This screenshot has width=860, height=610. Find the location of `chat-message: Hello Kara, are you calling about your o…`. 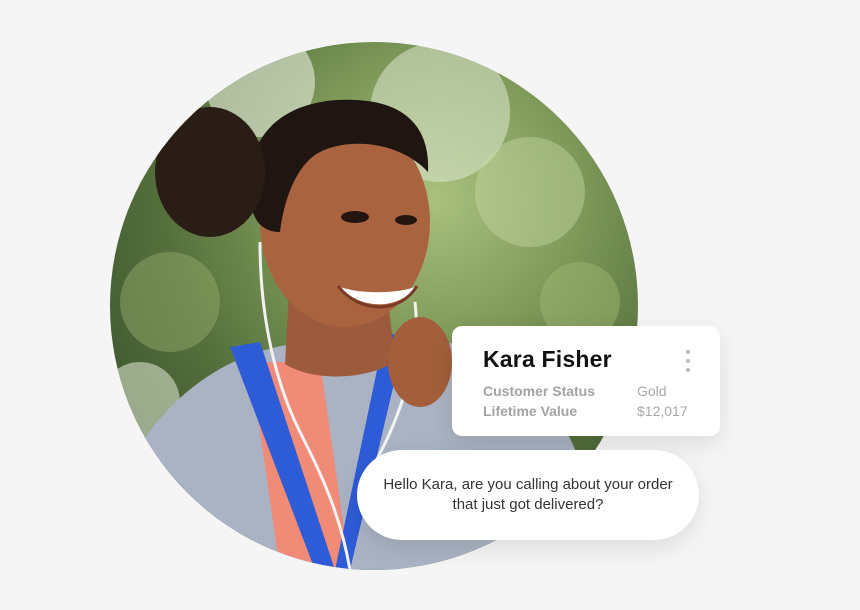

chat-message: Hello Kara, are you calling about your o… is located at coordinates (528, 494).